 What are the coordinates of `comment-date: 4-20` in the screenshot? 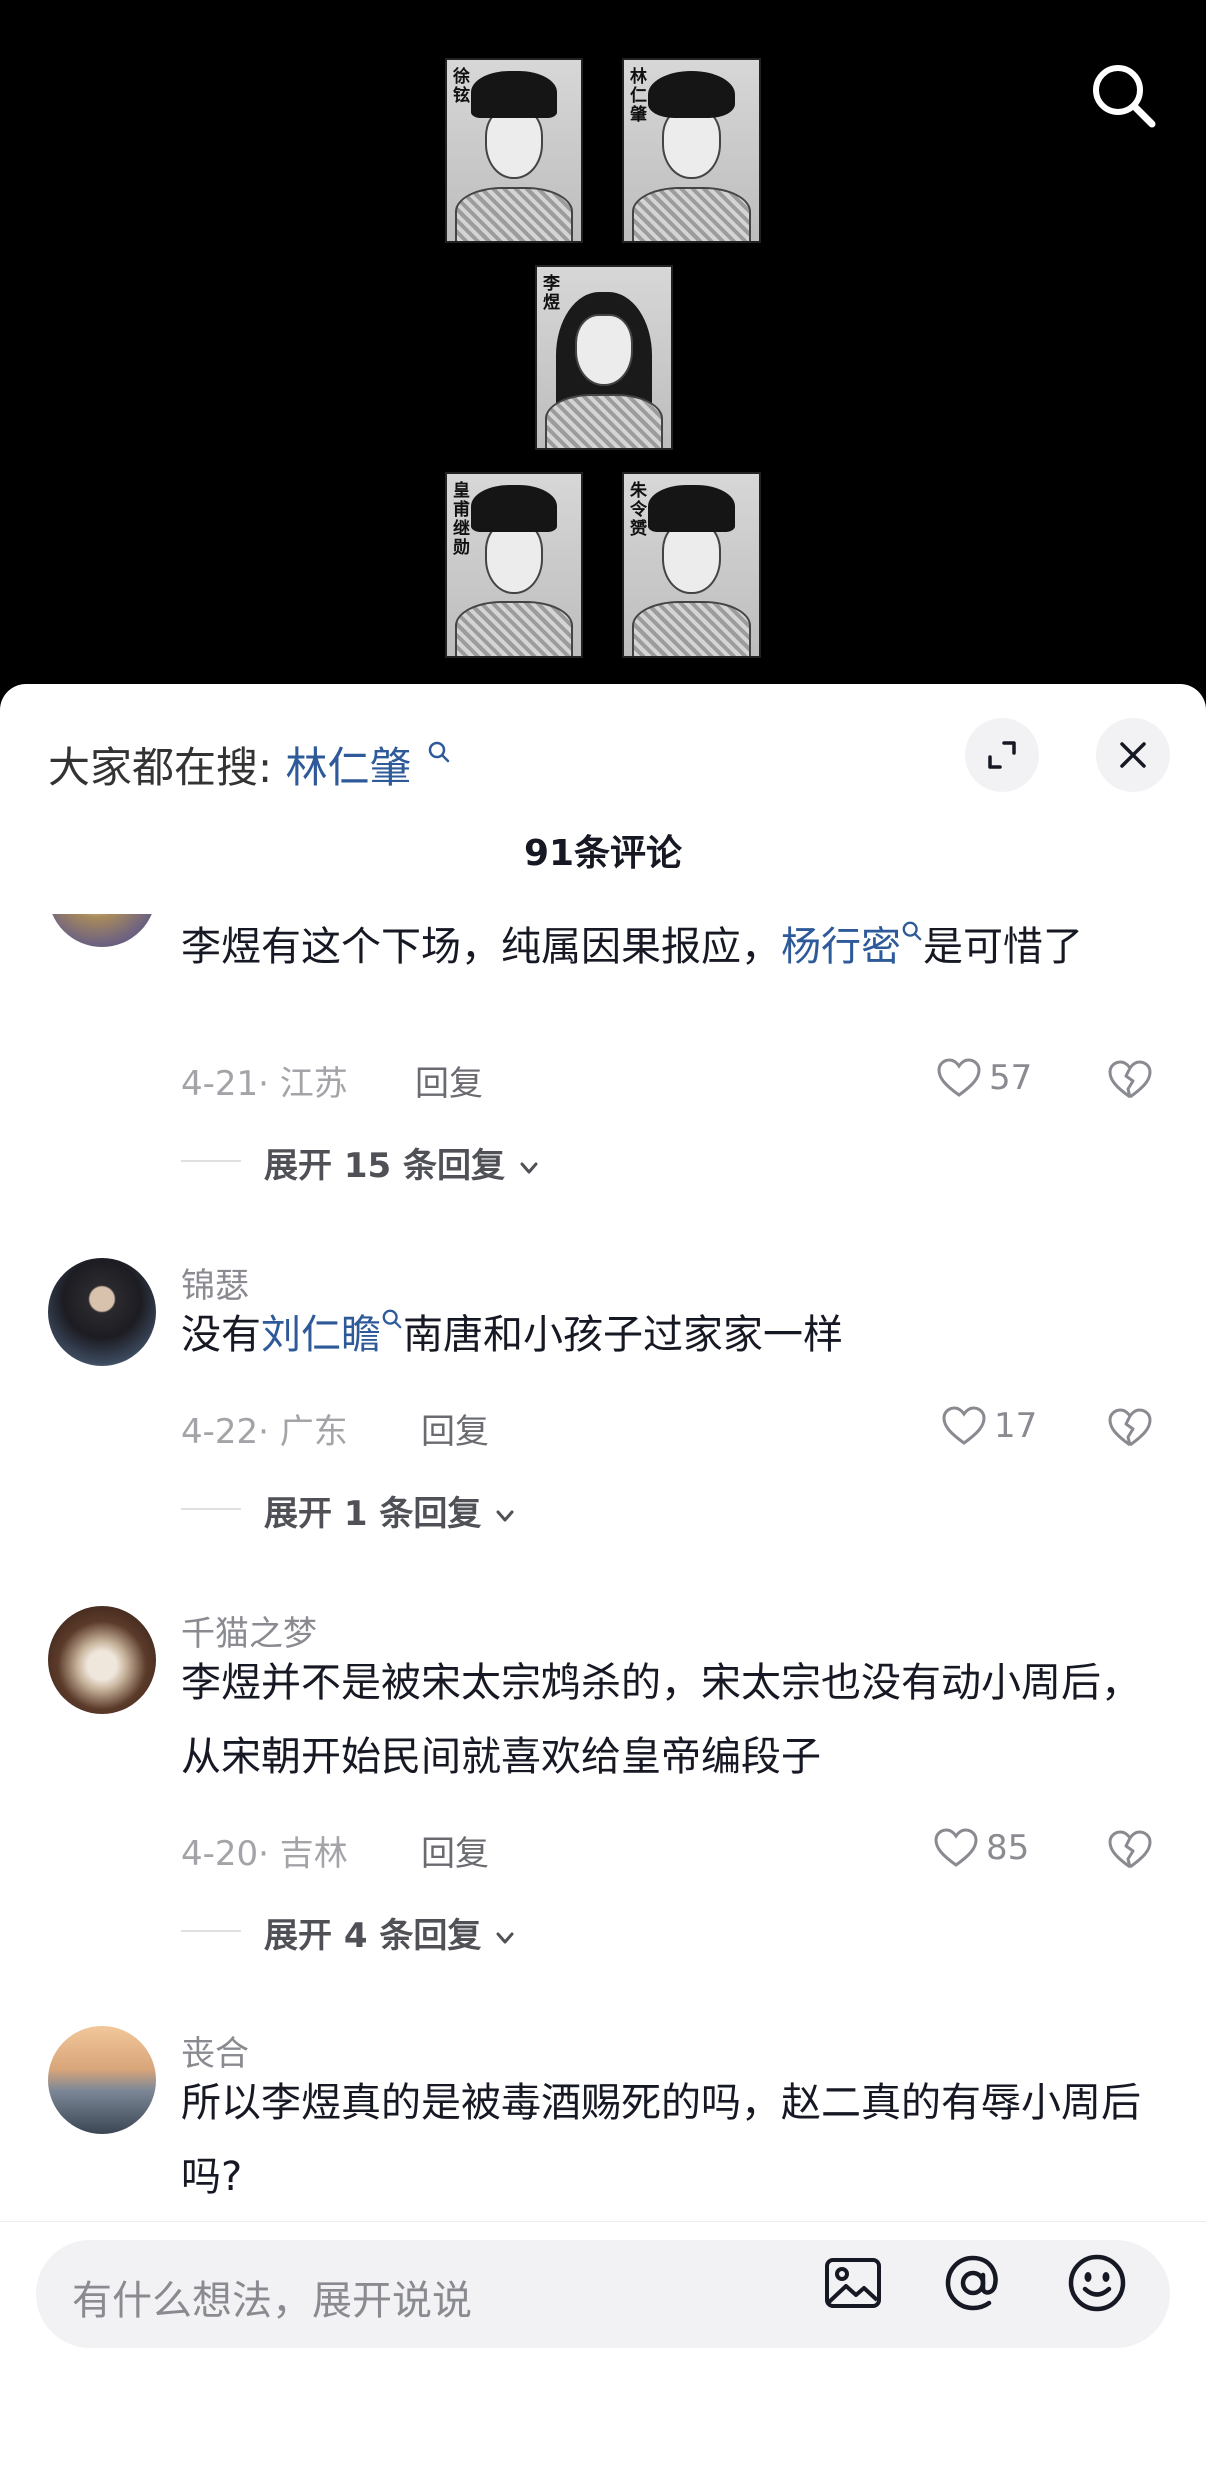 It's located at (220, 1854).